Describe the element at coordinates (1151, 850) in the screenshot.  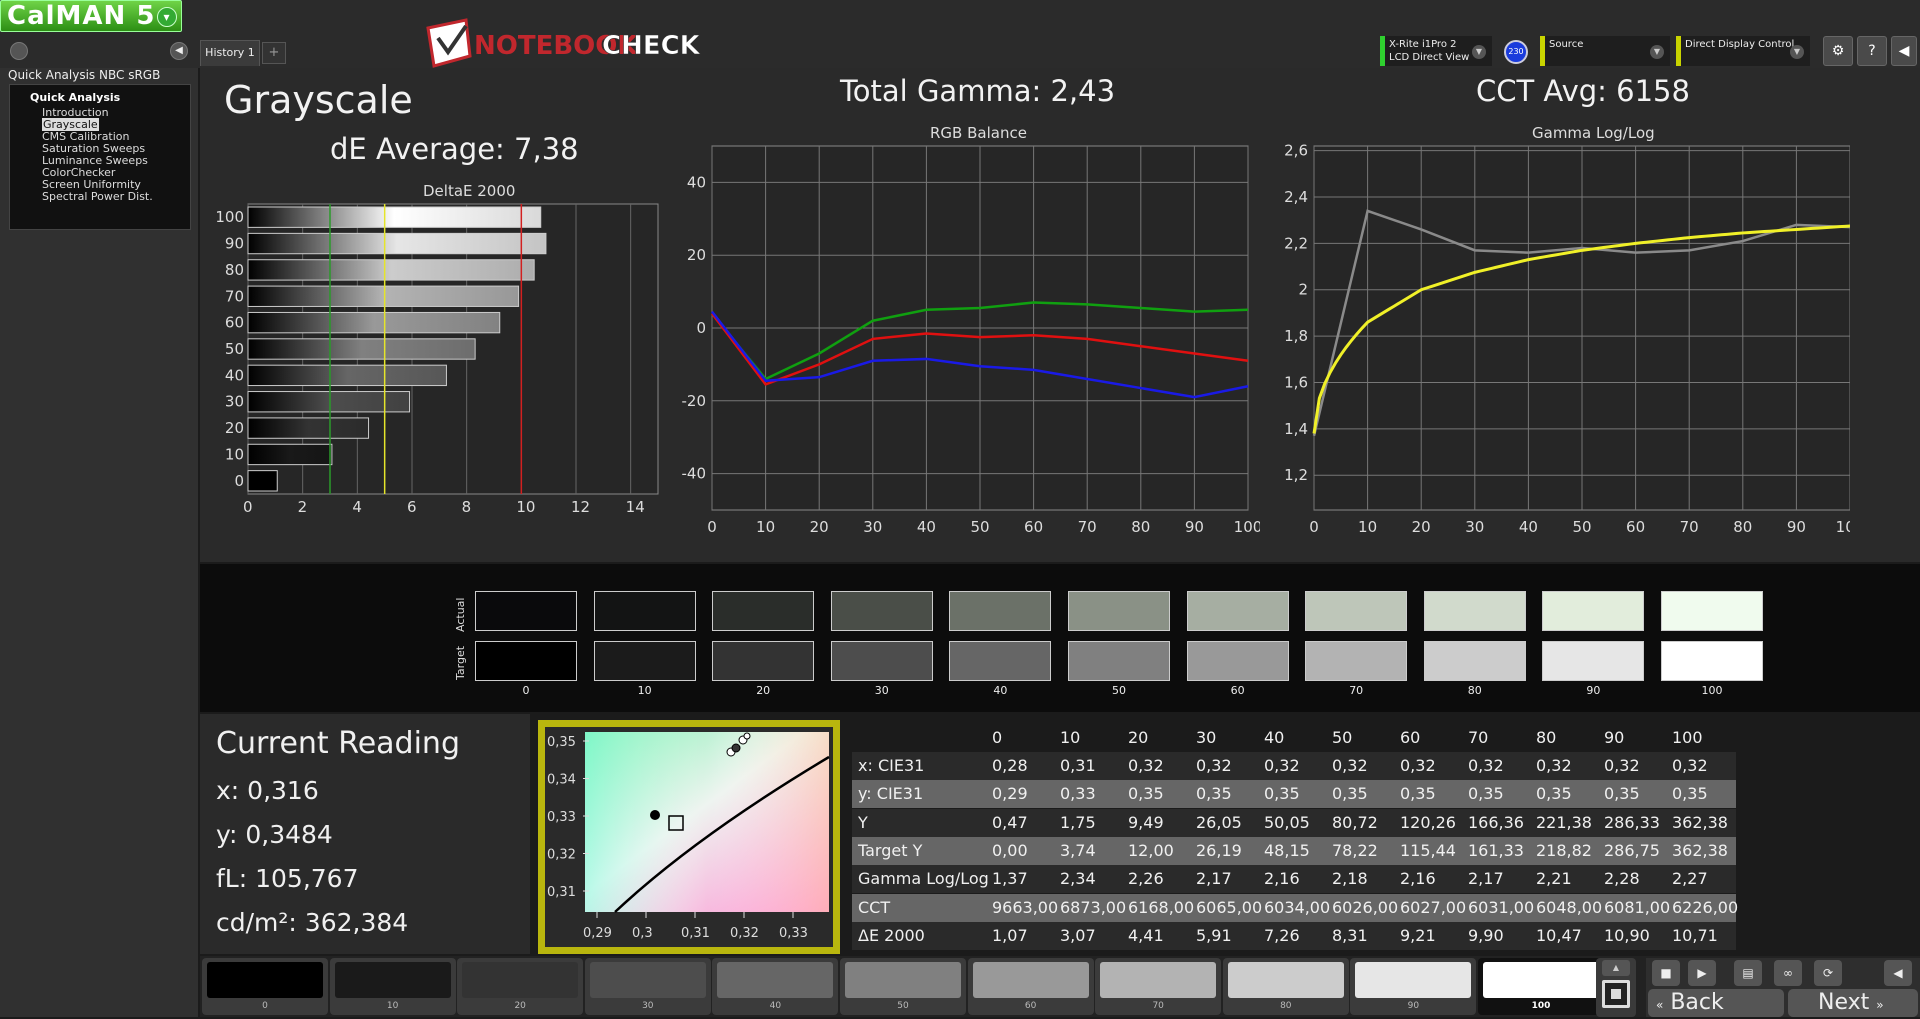
I see `table-cell: 12,00` at that location.